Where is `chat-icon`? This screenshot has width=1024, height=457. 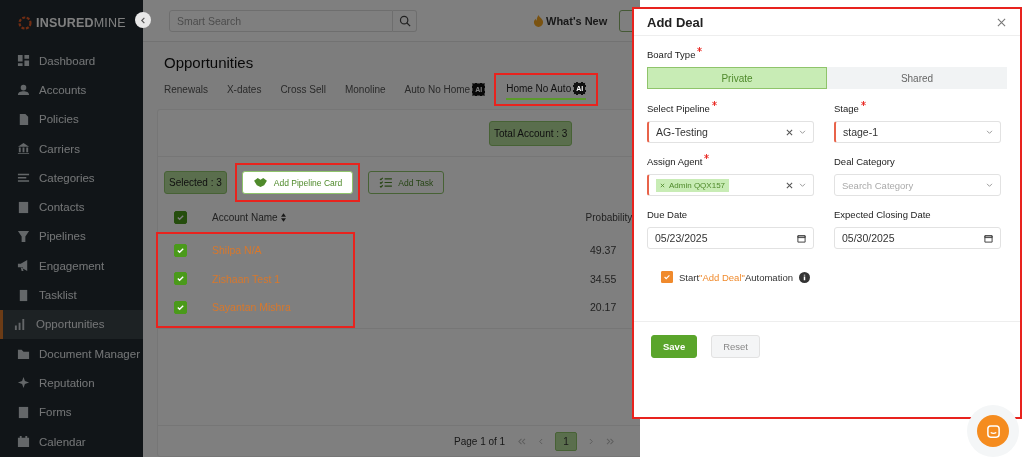
chat-icon is located at coordinates (993, 431).